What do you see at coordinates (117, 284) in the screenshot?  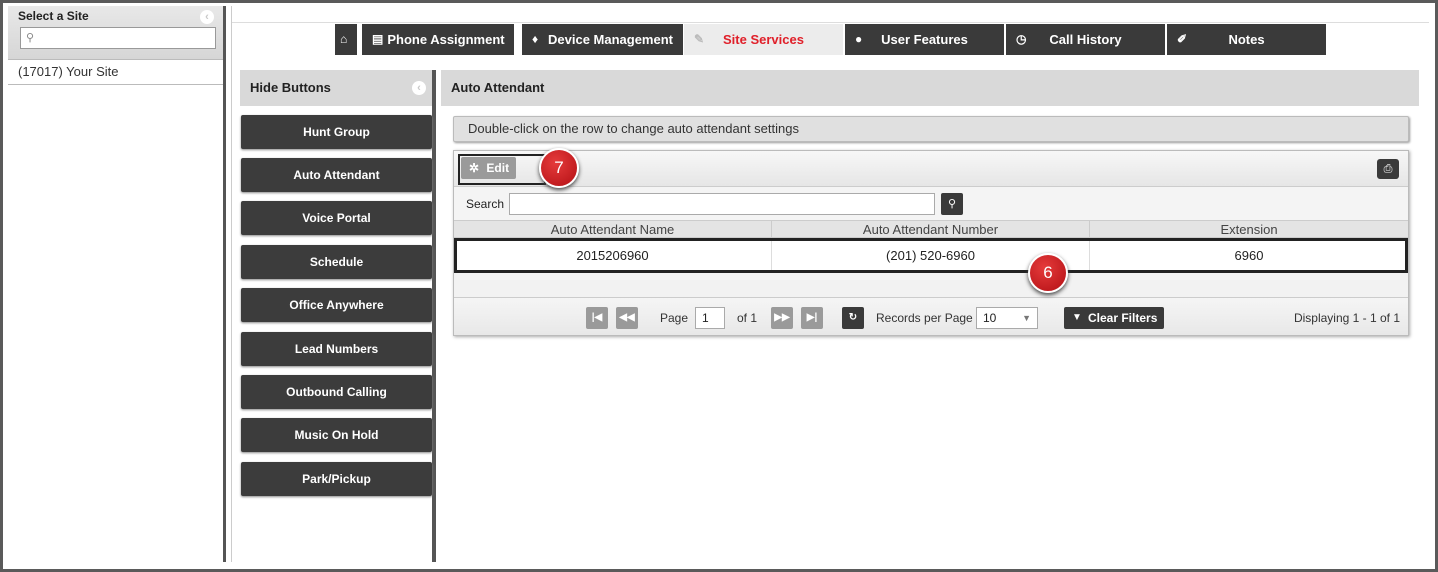 I see `site-panel: Select a Site ‹ ⚲ (17017) Your Site` at bounding box center [117, 284].